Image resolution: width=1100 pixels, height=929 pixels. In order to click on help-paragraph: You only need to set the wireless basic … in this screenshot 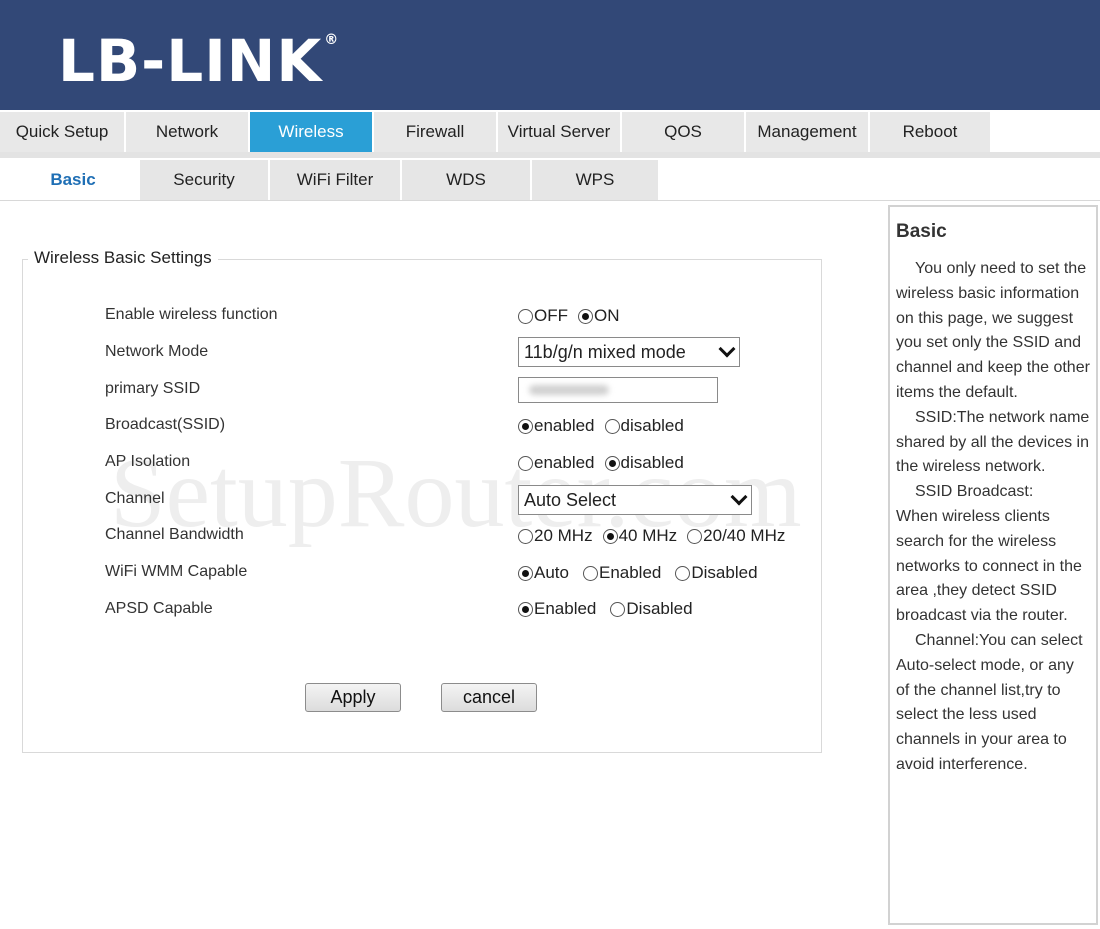, I will do `click(993, 330)`.